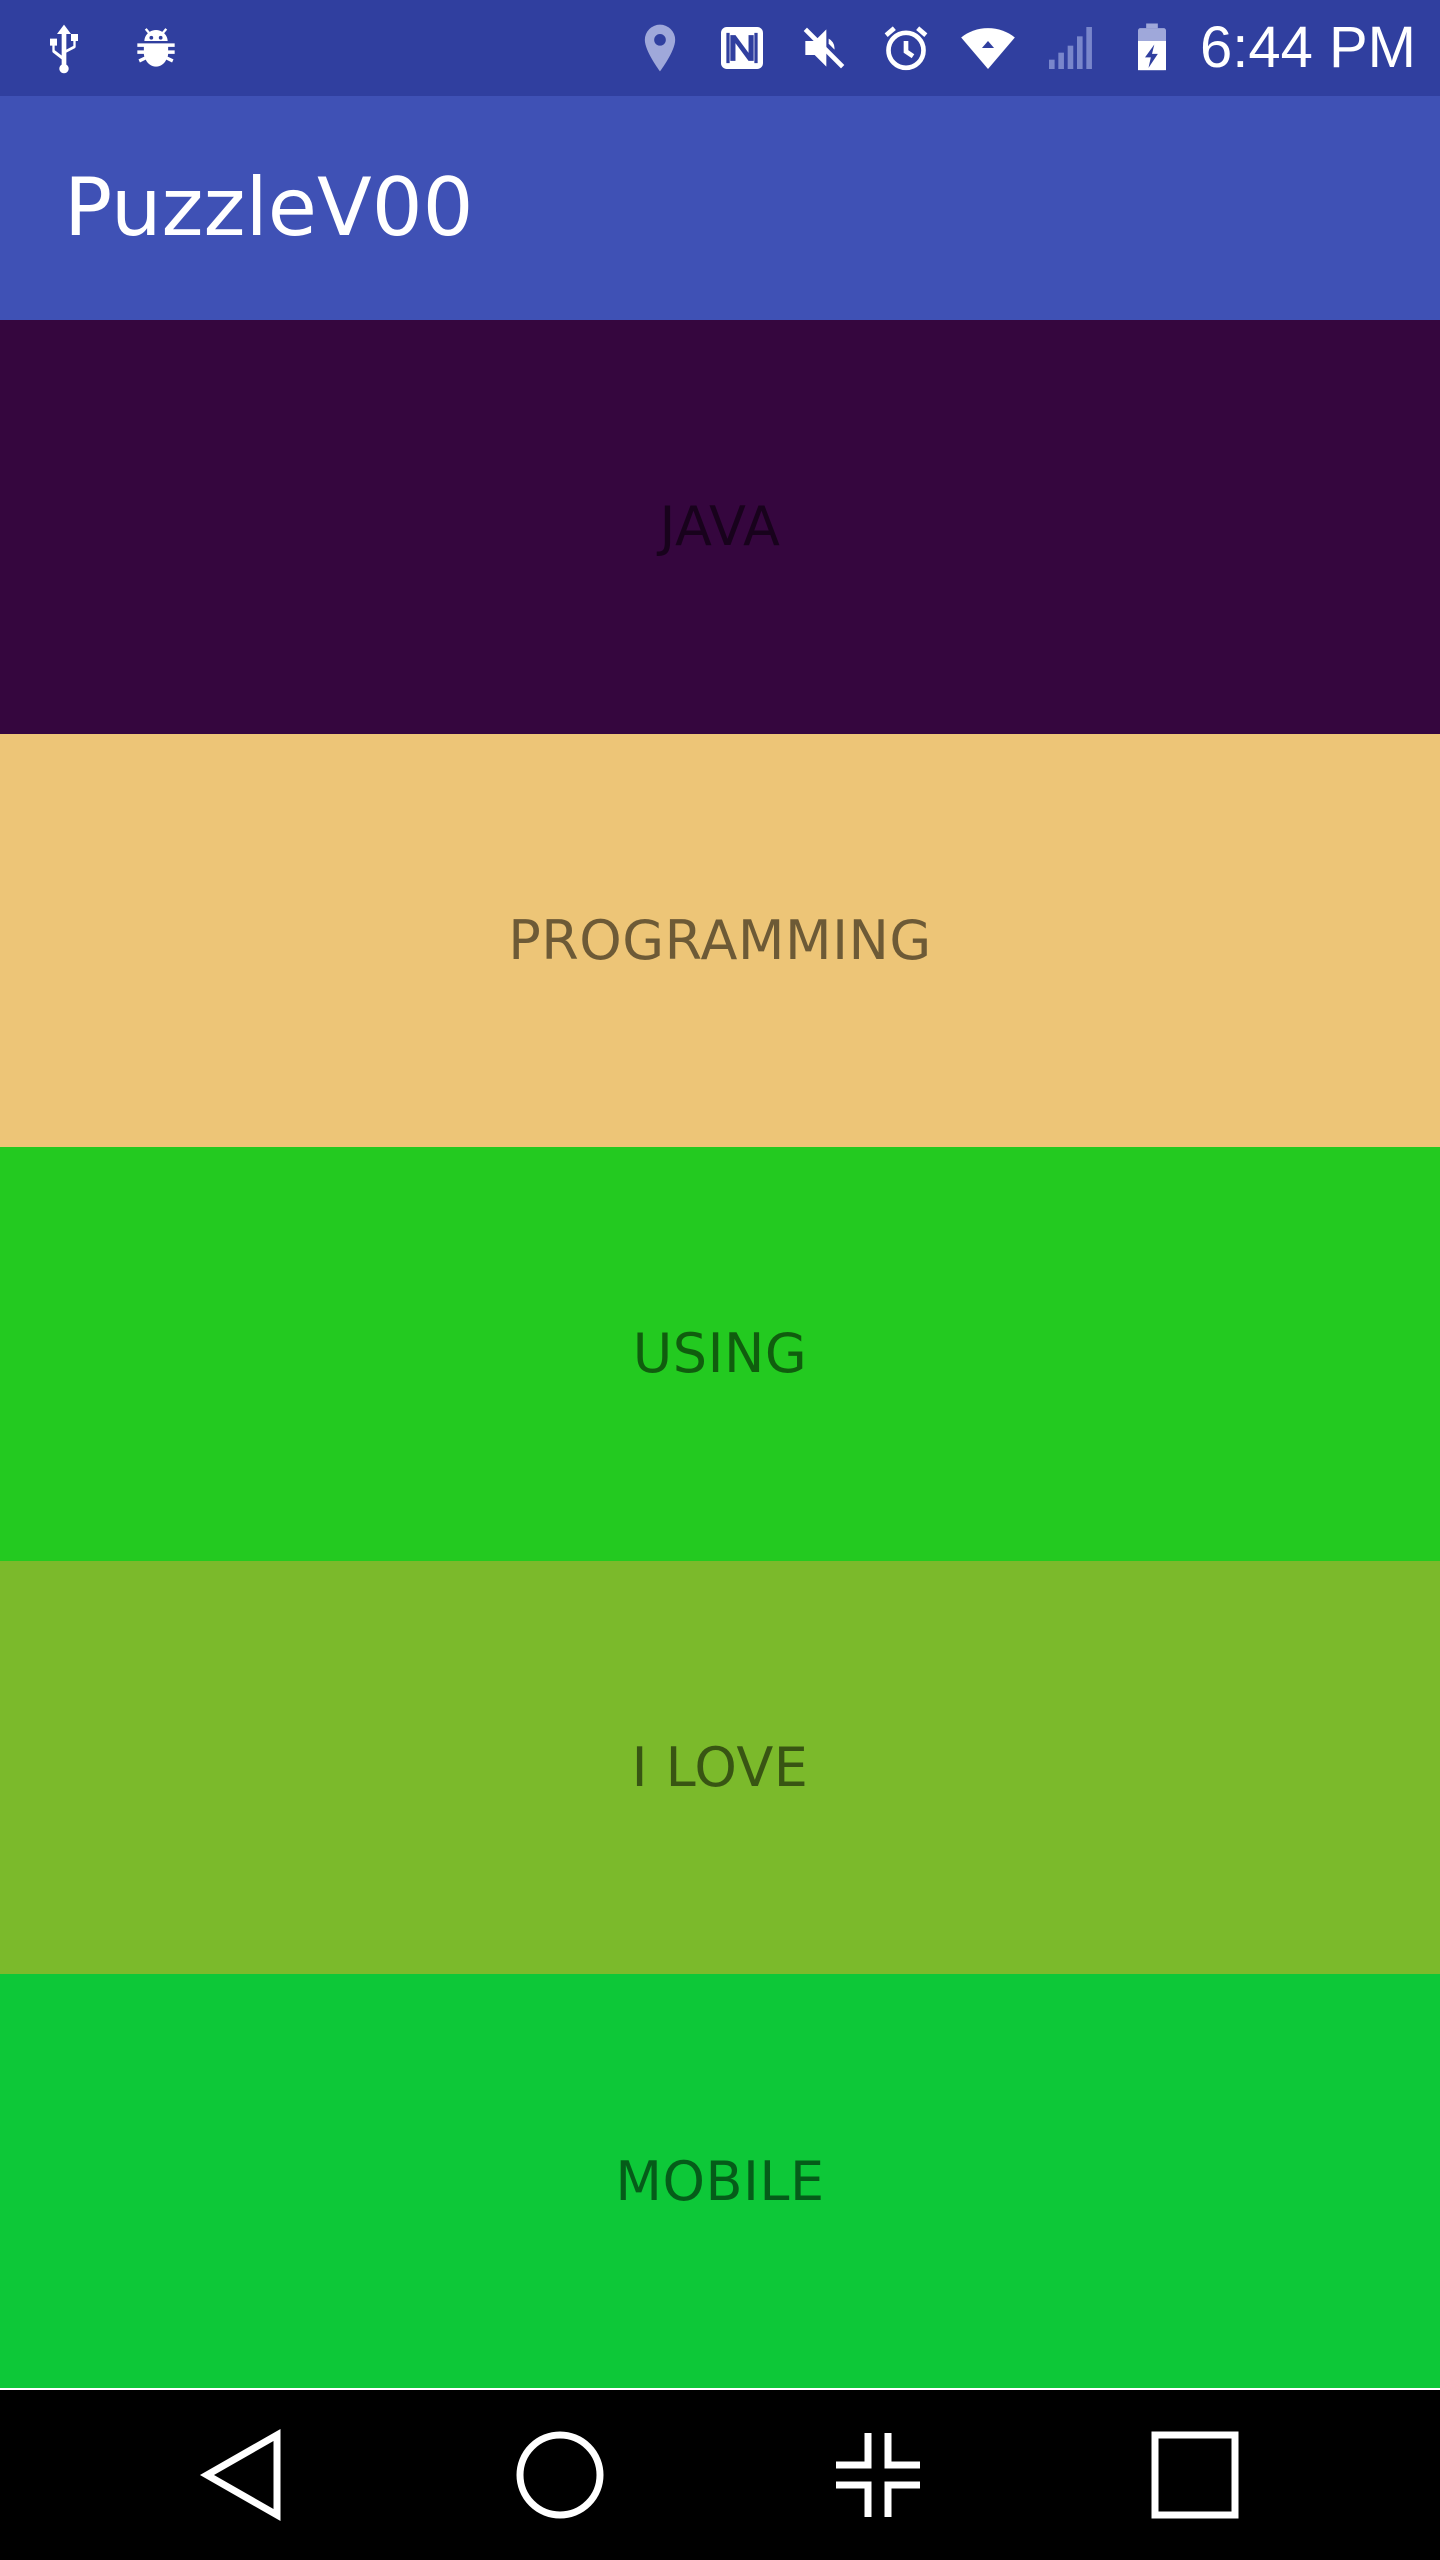 This screenshot has height=2560, width=1440. I want to click on nfc-icon, so click(742, 48).